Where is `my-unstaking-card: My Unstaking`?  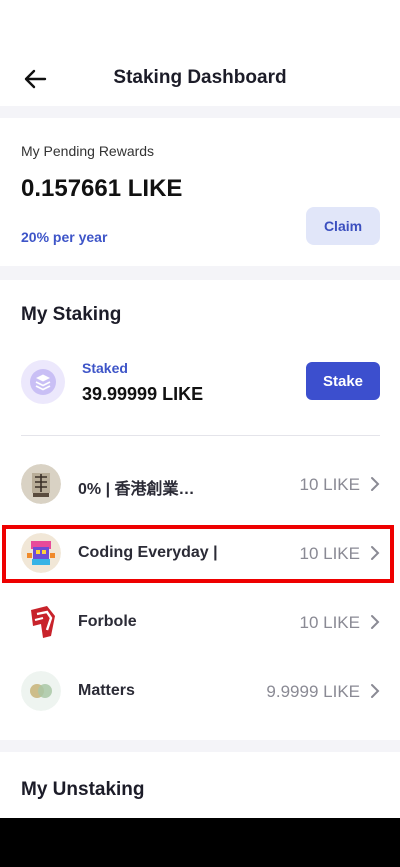
my-unstaking-card: My Unstaking is located at coordinates (200, 785).